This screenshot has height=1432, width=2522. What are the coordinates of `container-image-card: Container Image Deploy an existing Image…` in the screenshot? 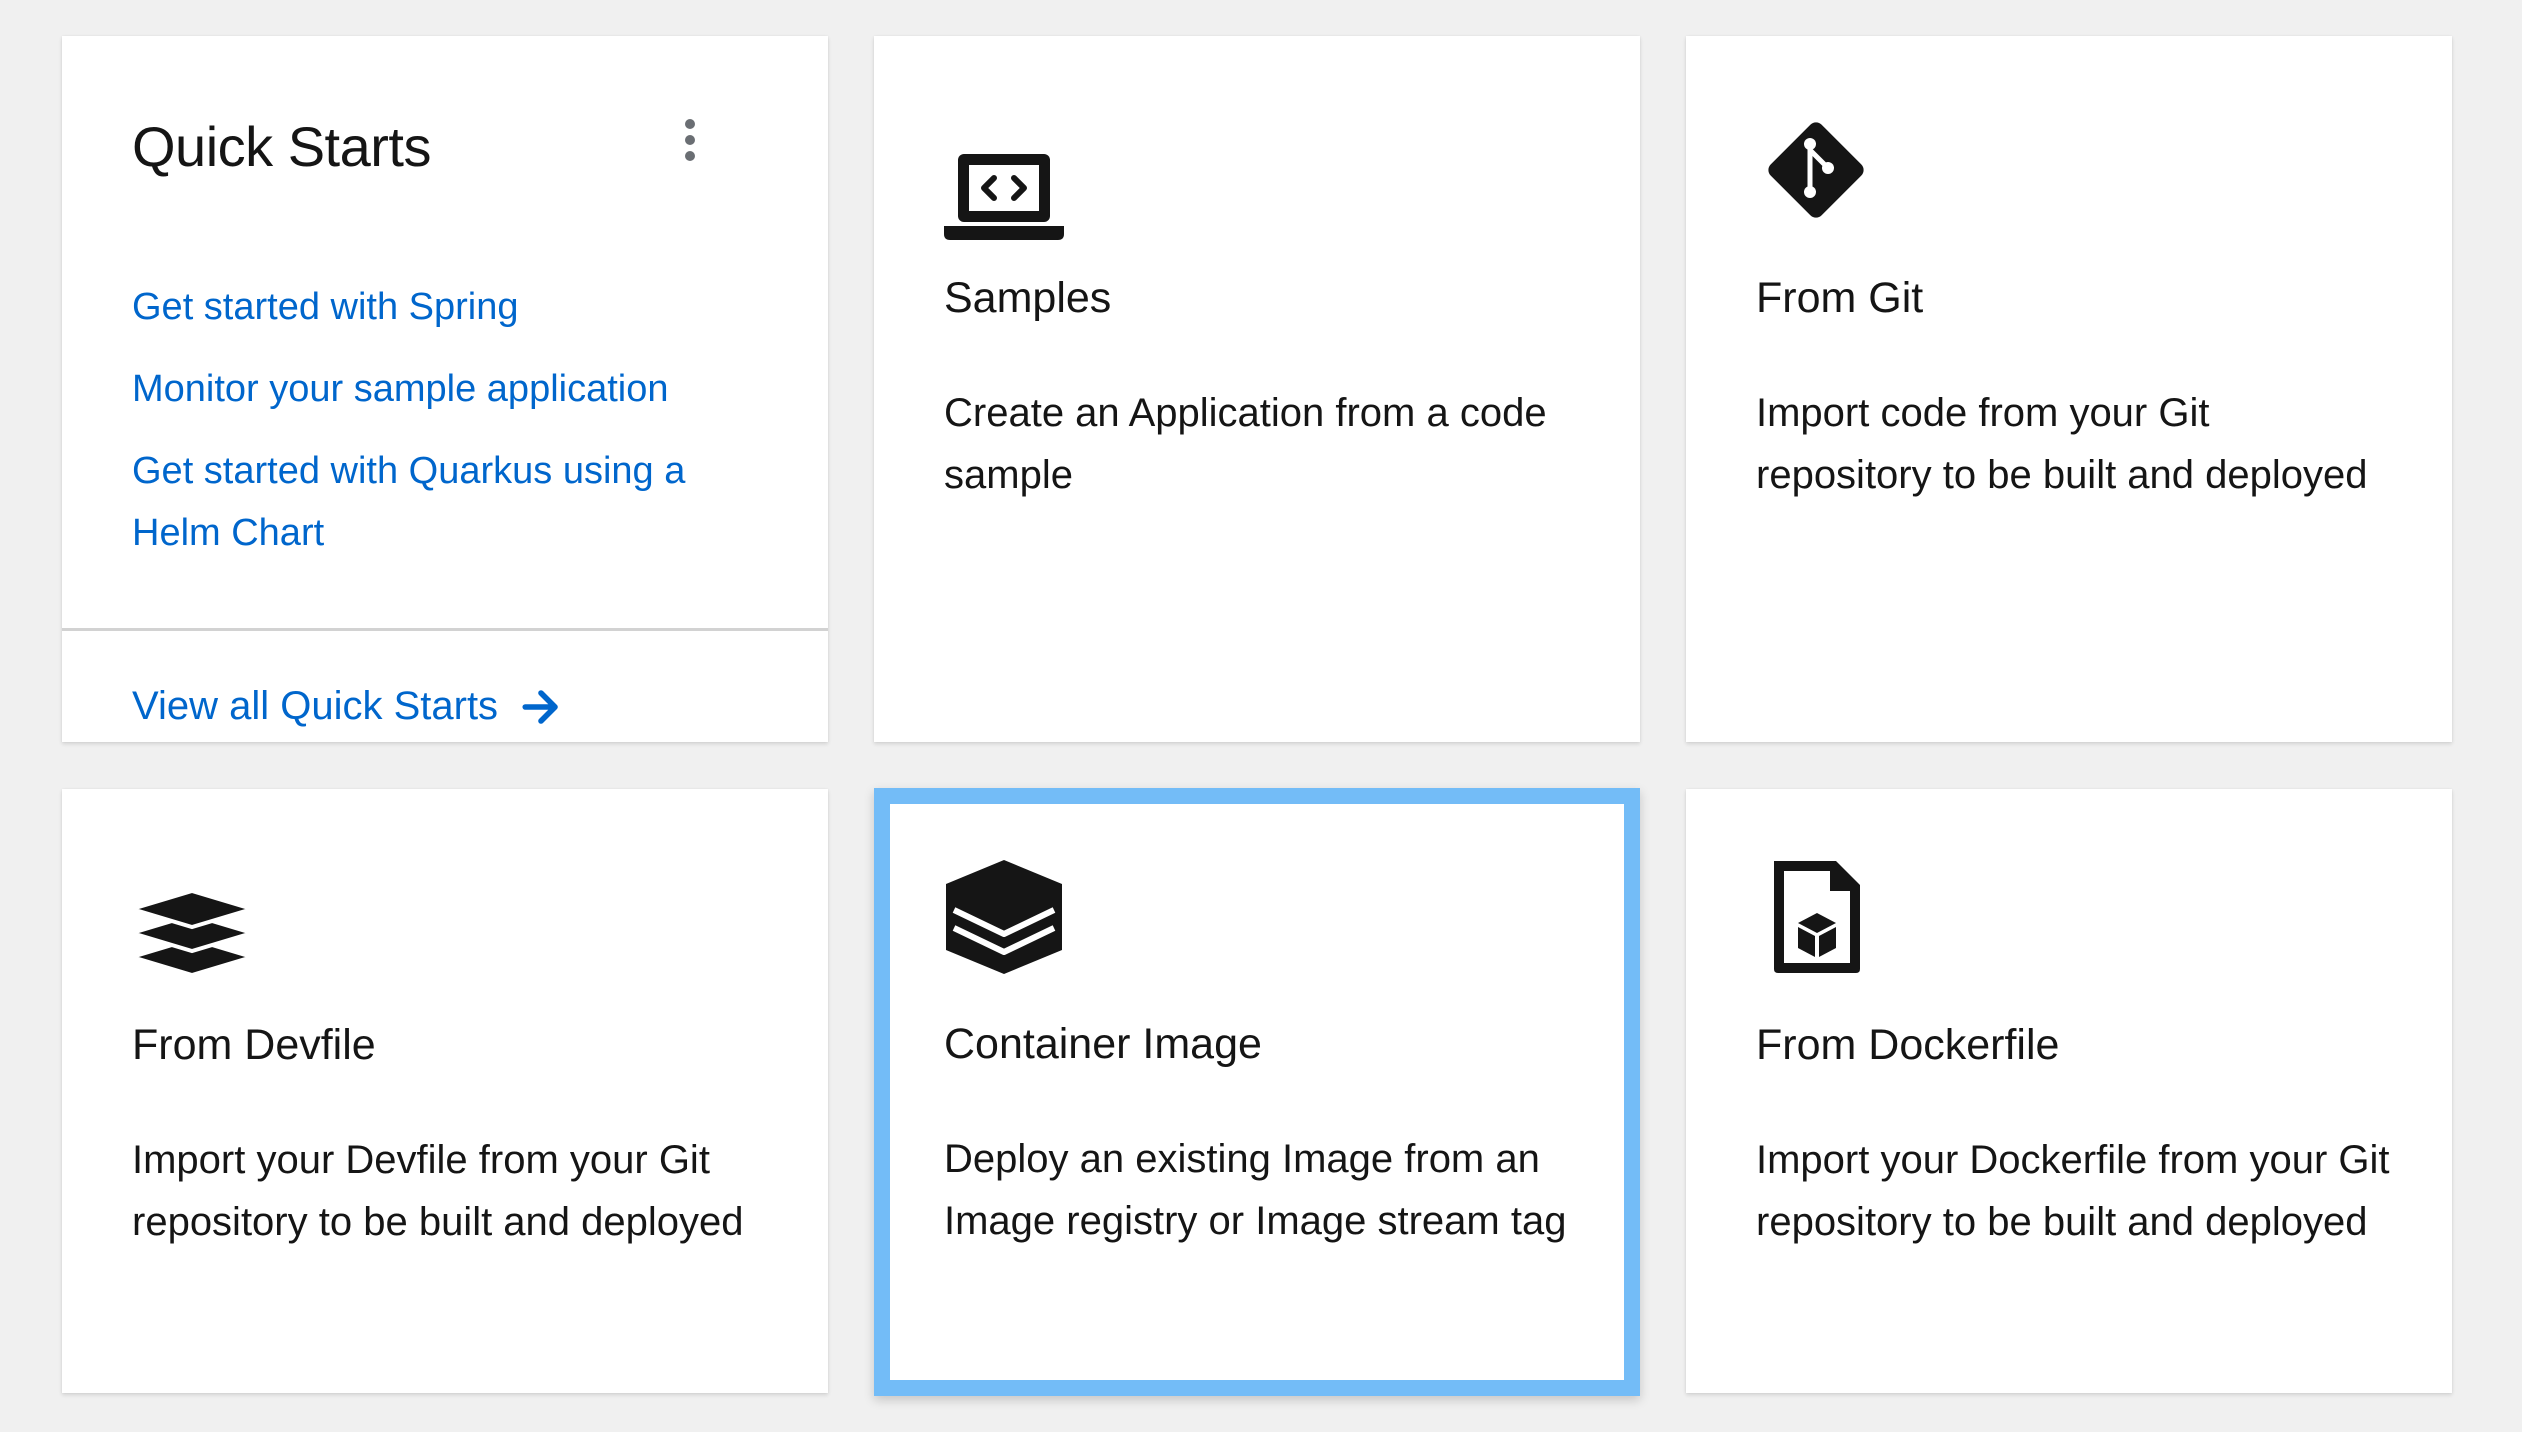 It's located at (1257, 1092).